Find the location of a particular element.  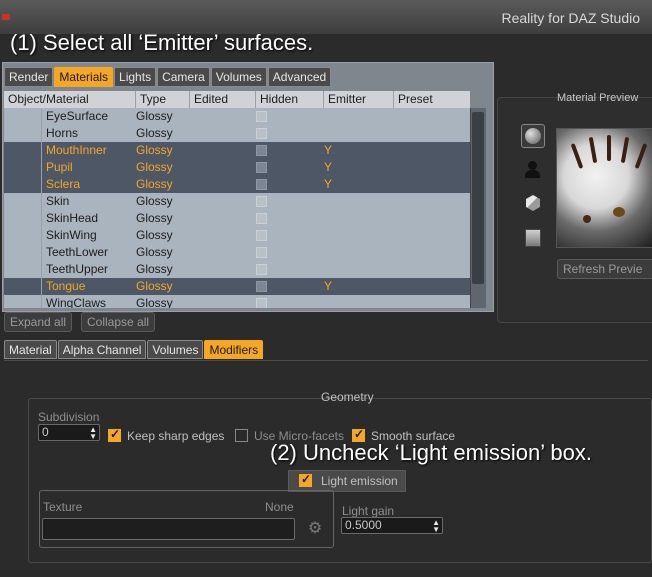

figure-shape-button is located at coordinates (533, 170).